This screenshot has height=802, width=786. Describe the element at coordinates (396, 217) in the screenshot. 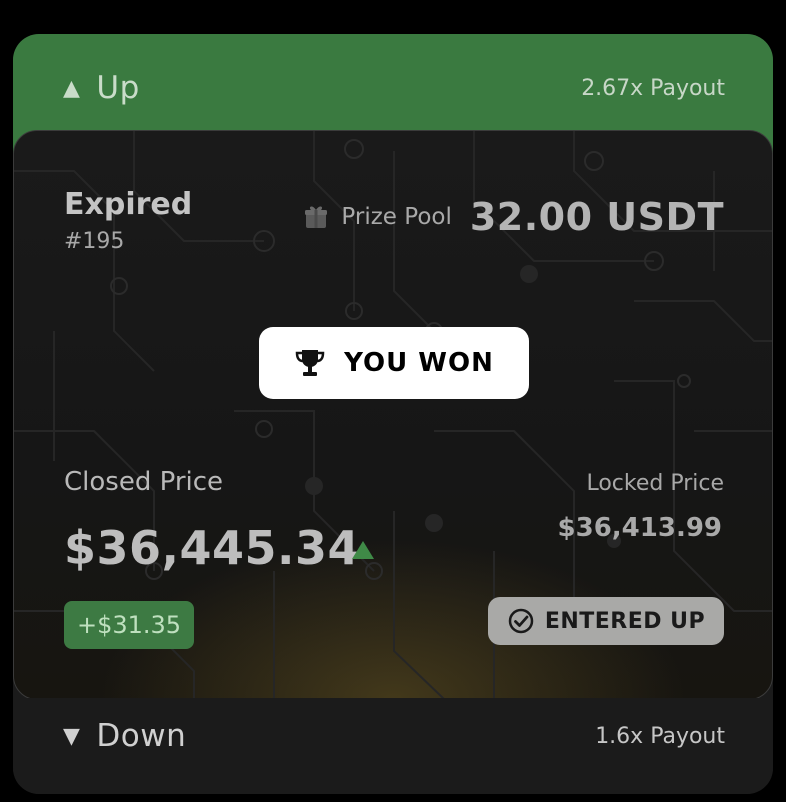

I see `prize-pool-label: Prize Pool` at that location.